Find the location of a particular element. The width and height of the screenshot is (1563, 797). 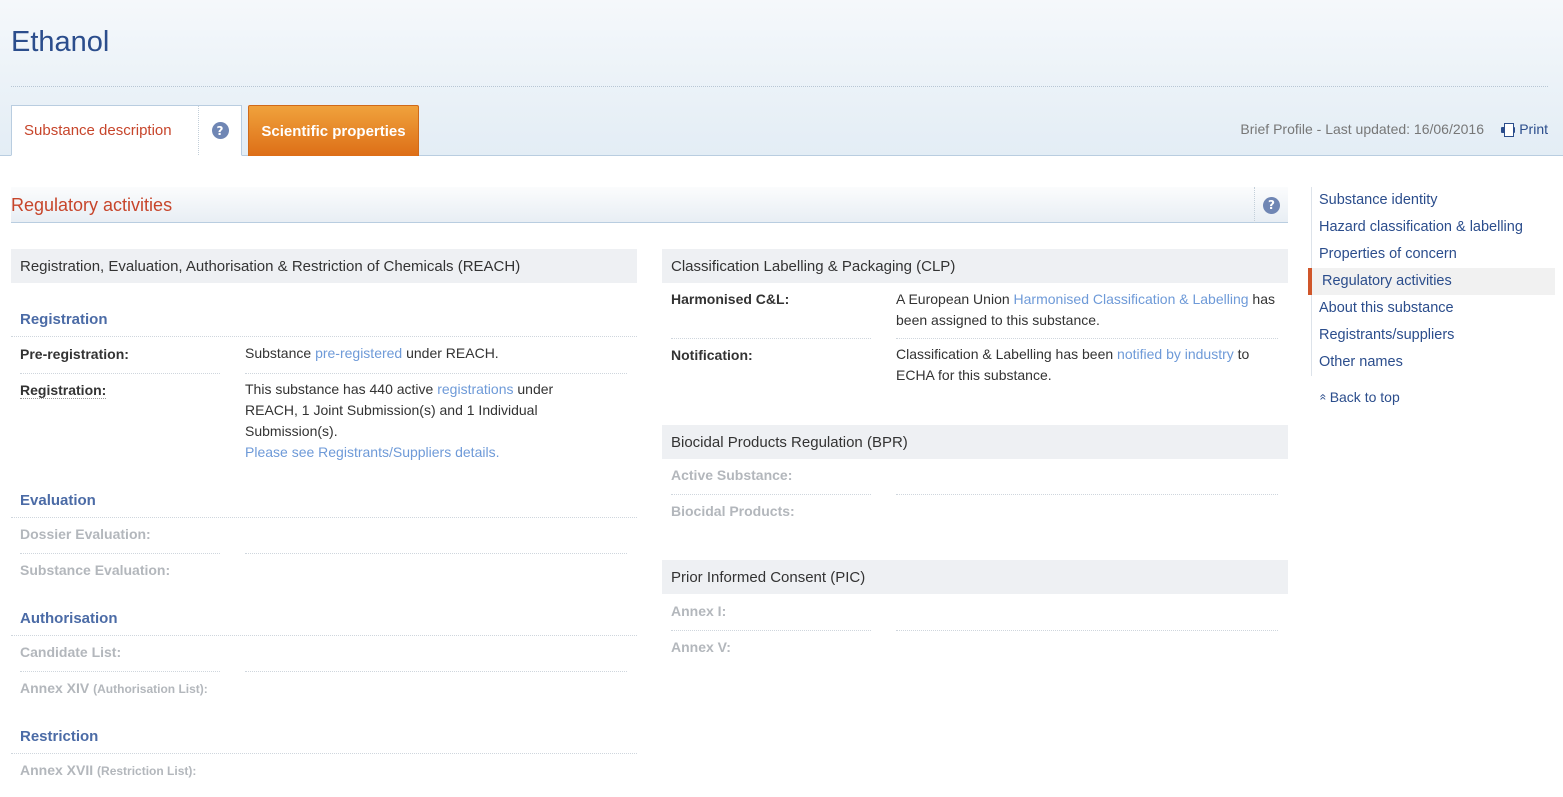

pic-panel-heading: Prior Informed Consent (PIC) is located at coordinates (975, 577).